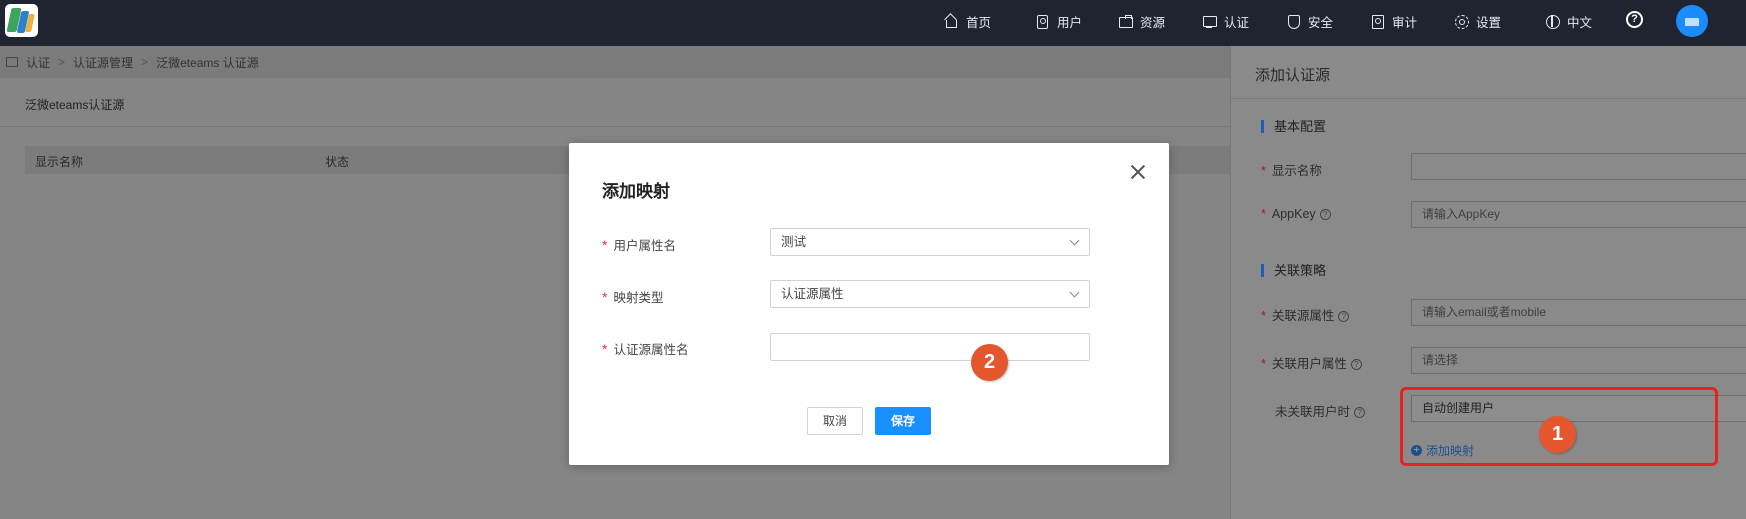 This screenshot has height=519, width=1746. What do you see at coordinates (337, 162) in the screenshot?
I see `column-header-status: 状态` at bounding box center [337, 162].